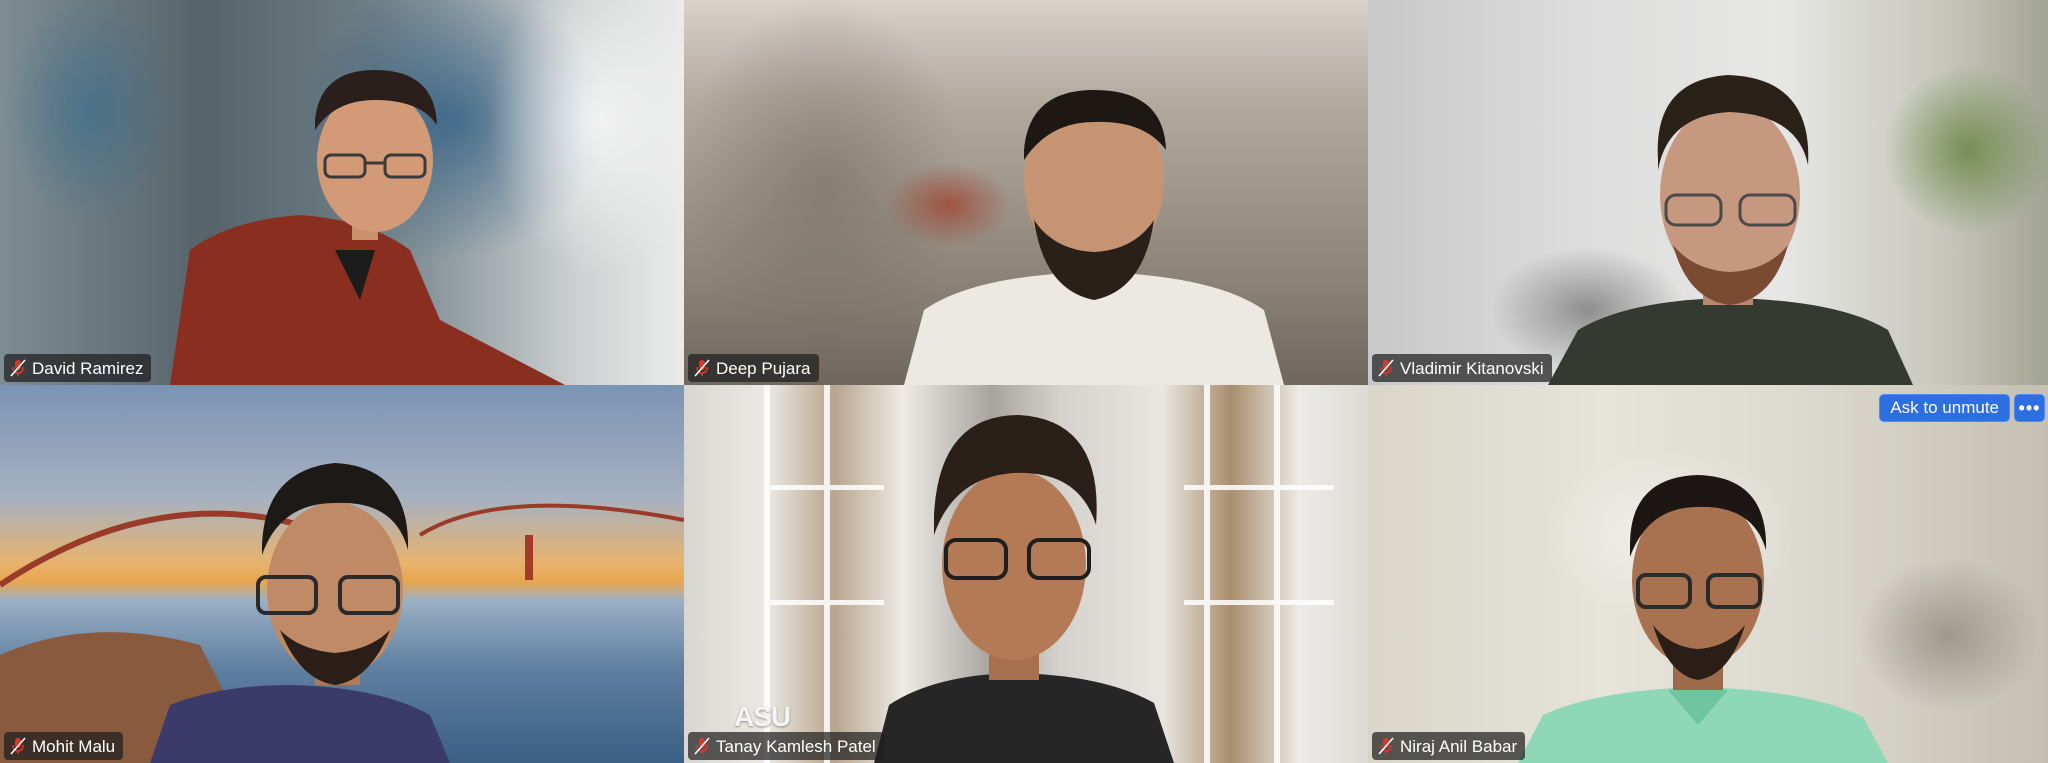 The height and width of the screenshot is (763, 2048). Describe the element at coordinates (1944, 408) in the screenshot. I see `ask-to-unmute-button: Ask to unmute` at that location.